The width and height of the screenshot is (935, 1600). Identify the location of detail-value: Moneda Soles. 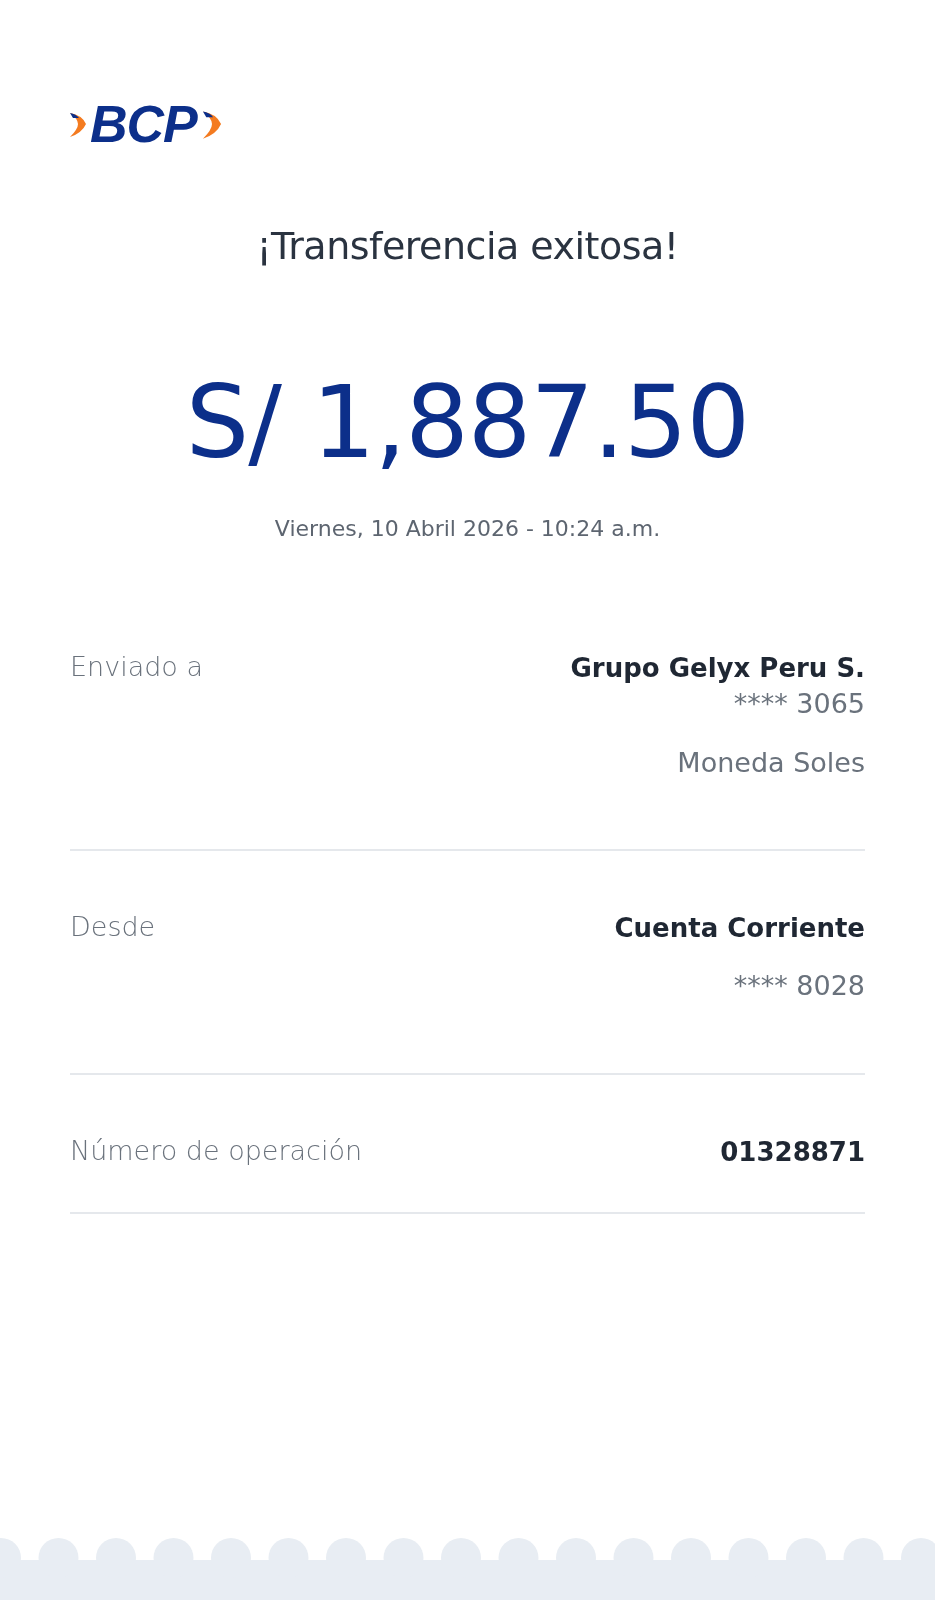
(771, 762).